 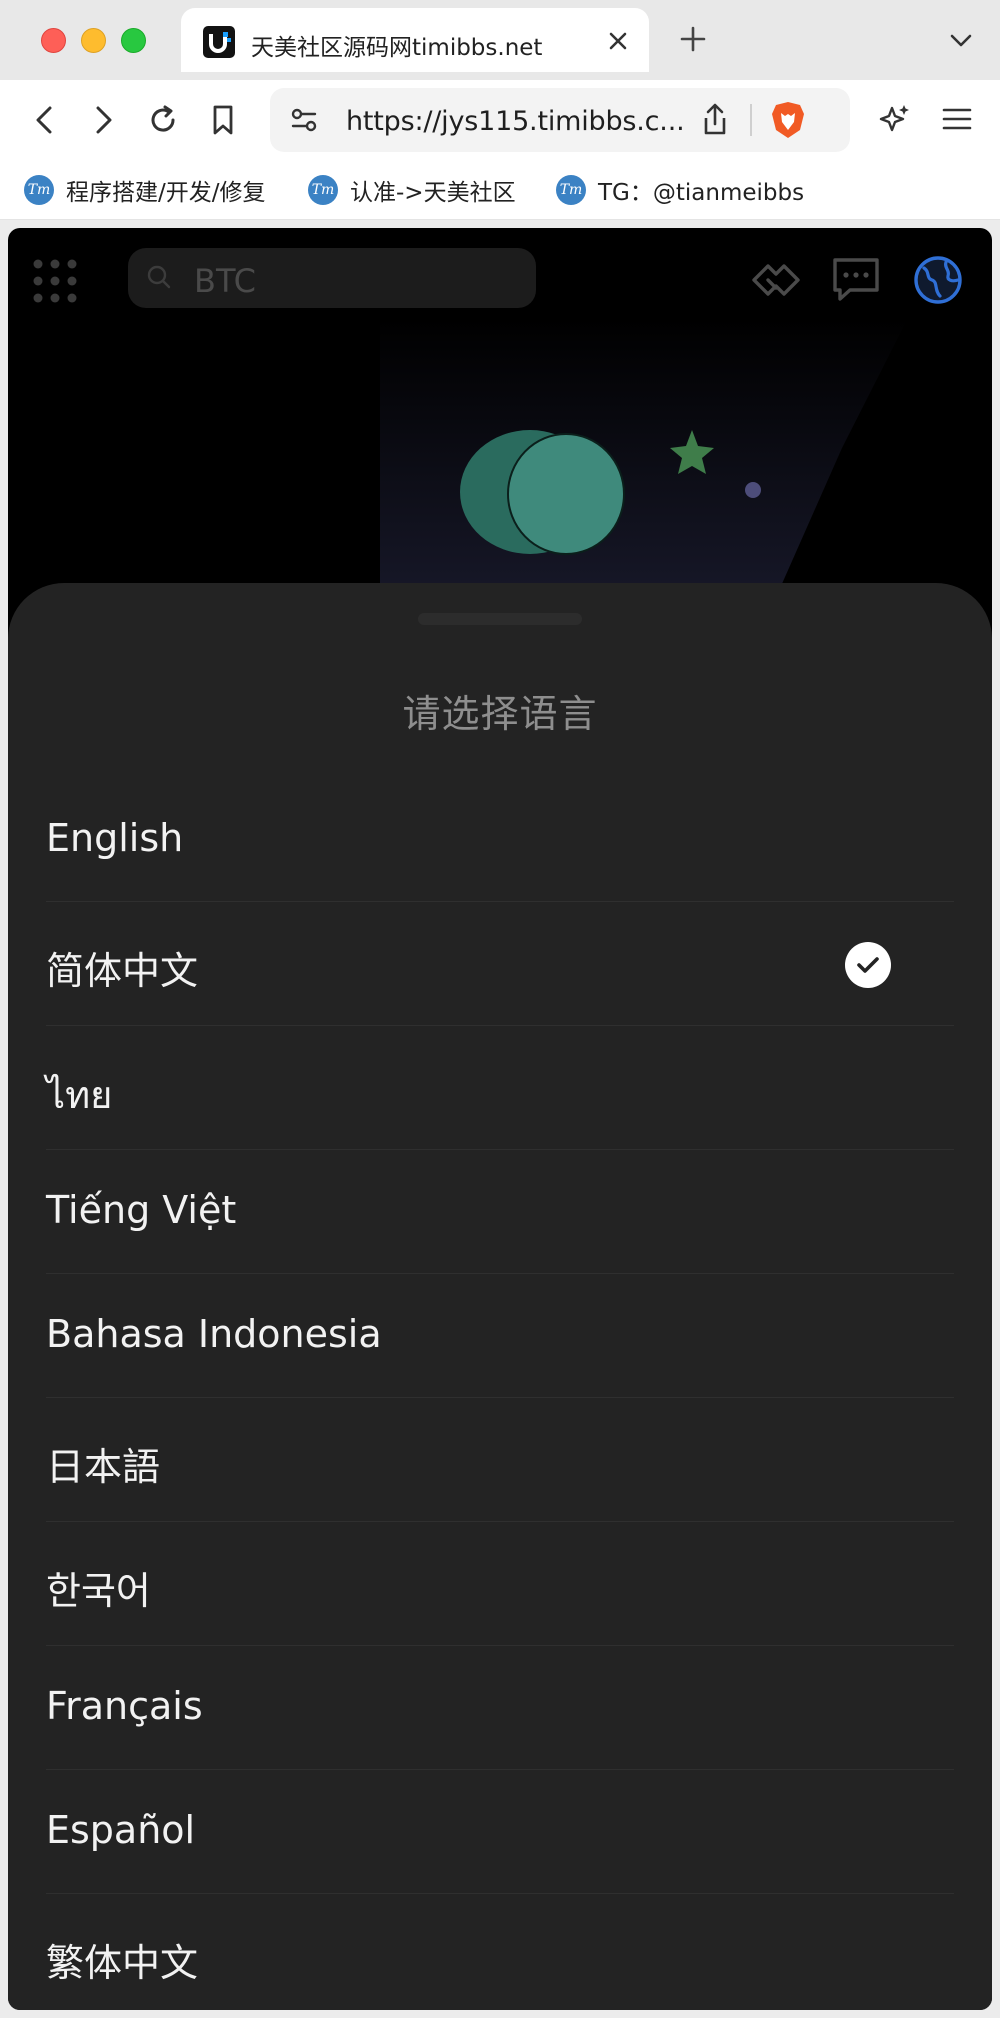 I want to click on search-placeholder: BTC, so click(x=225, y=281).